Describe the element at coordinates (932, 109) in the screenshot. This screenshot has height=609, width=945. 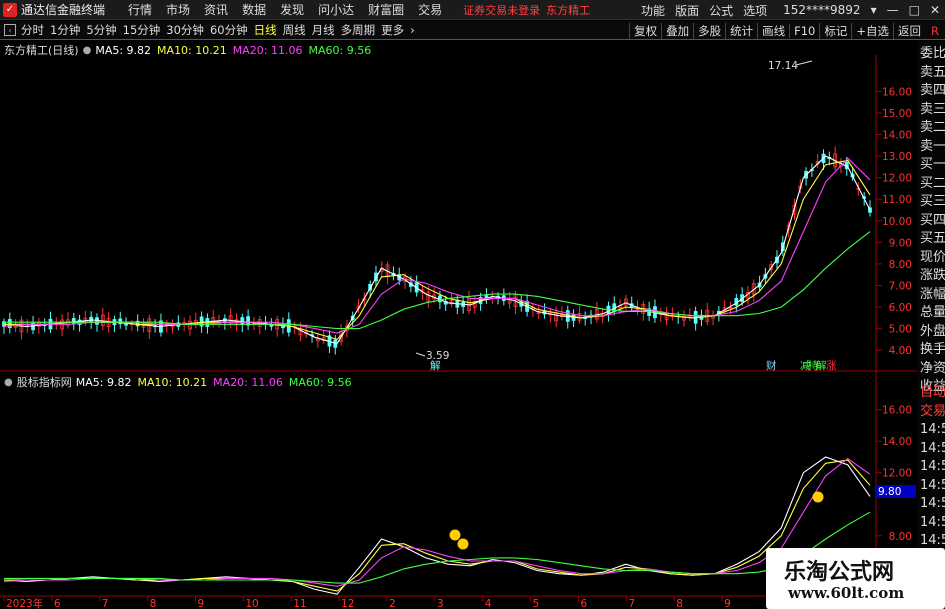
I see `order-book-row: 卖三` at that location.